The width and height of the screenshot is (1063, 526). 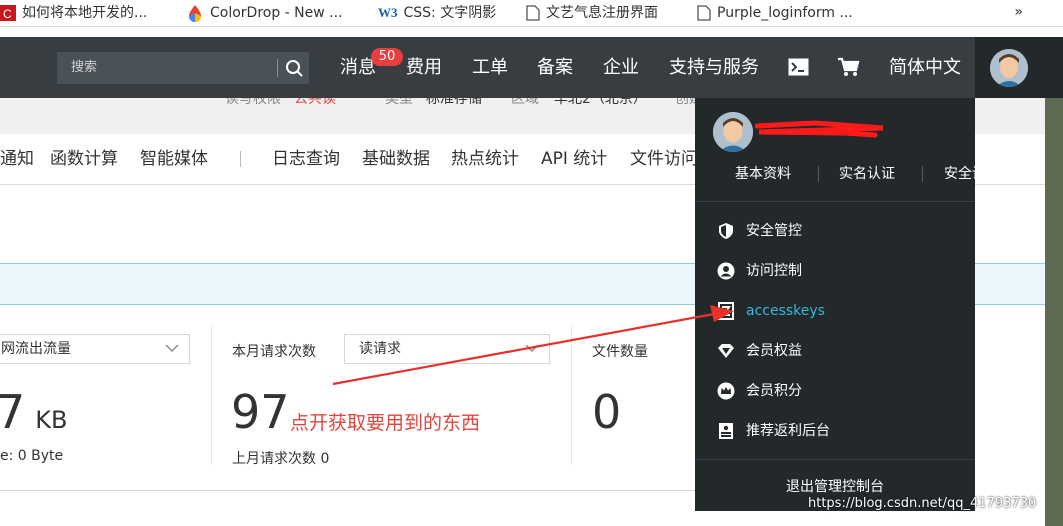 I want to click on tab-function-compute: 函数计算, so click(x=84, y=159).